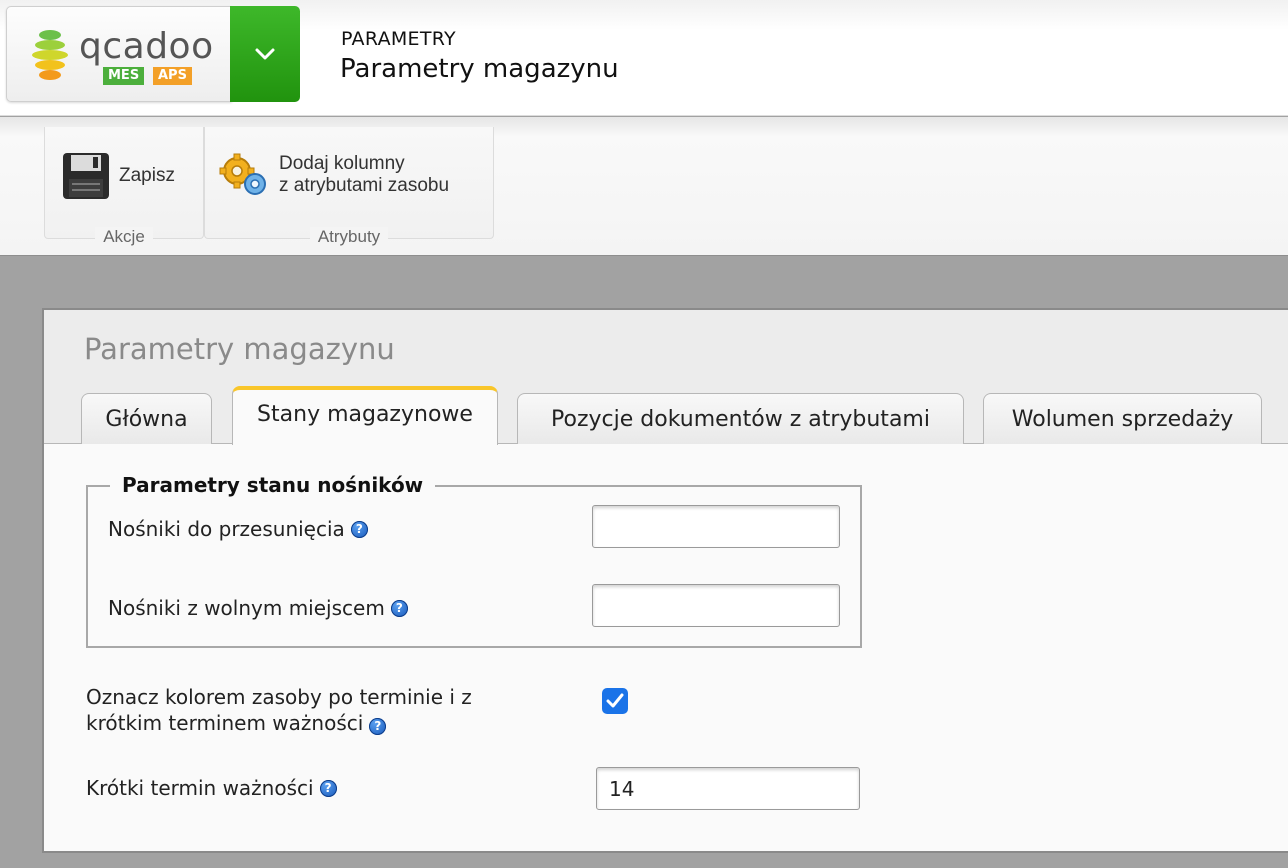 This screenshot has width=1288, height=868. I want to click on qcadoo-logo-icon, so click(50, 55).